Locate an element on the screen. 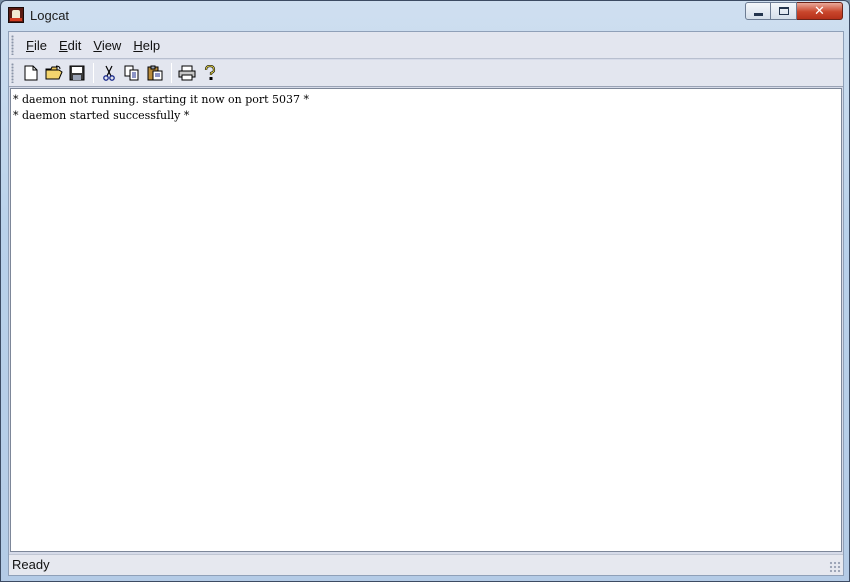  toolbar-grip is located at coordinates (12, 73).